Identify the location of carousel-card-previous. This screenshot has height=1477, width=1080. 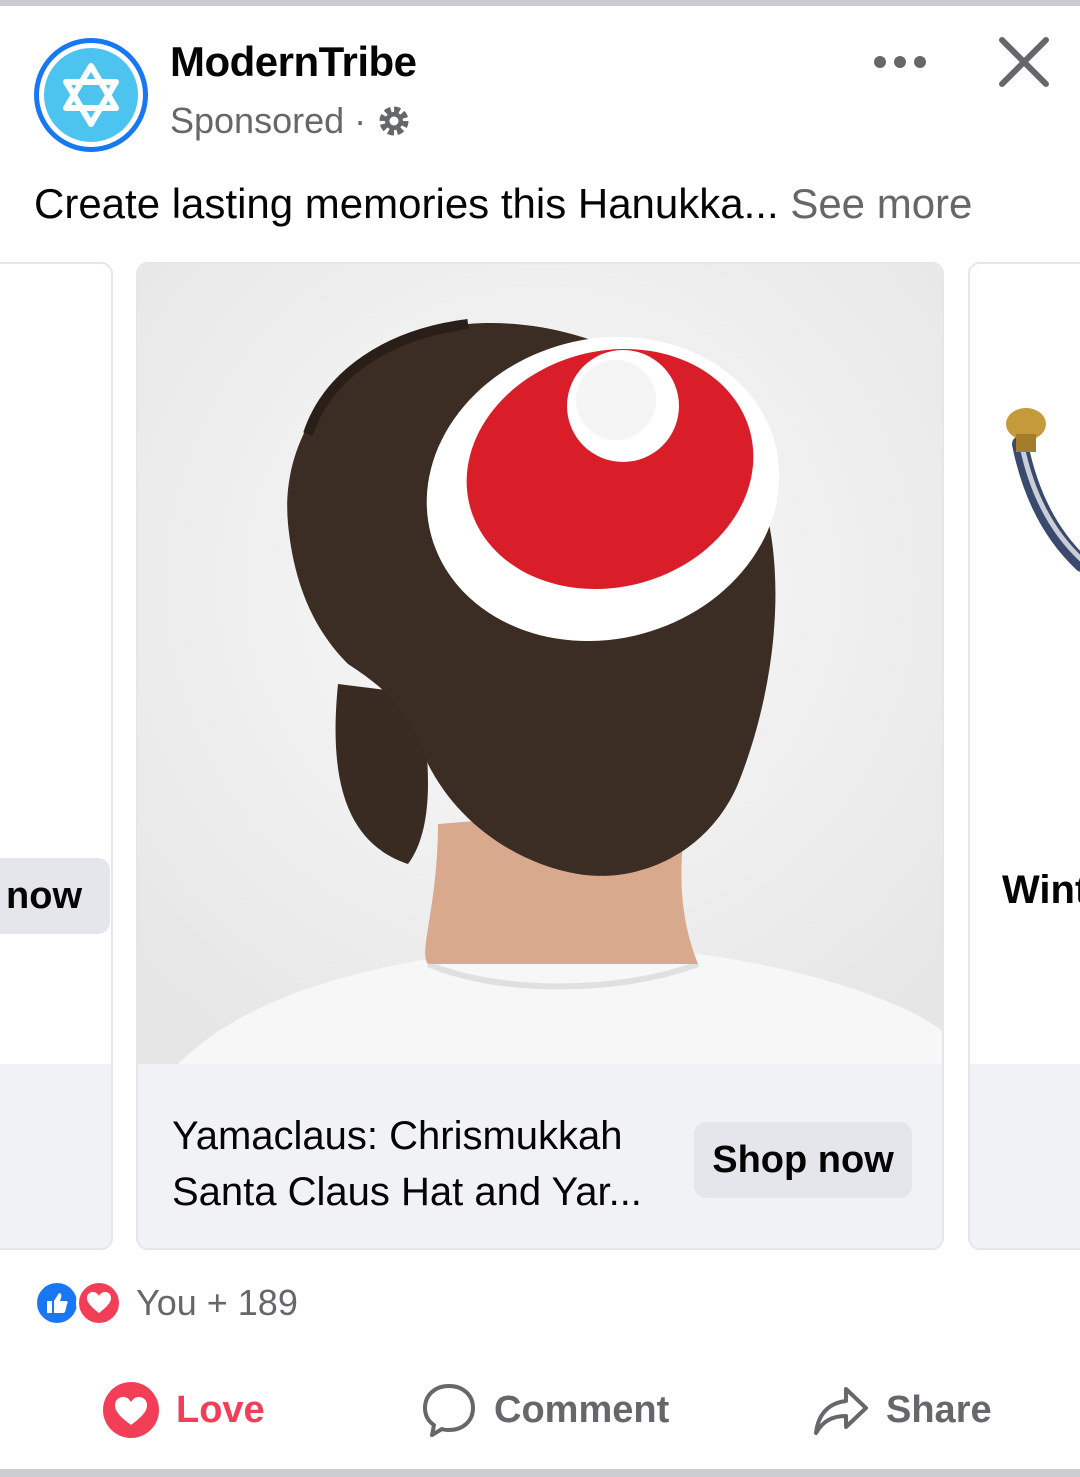
(56, 756).